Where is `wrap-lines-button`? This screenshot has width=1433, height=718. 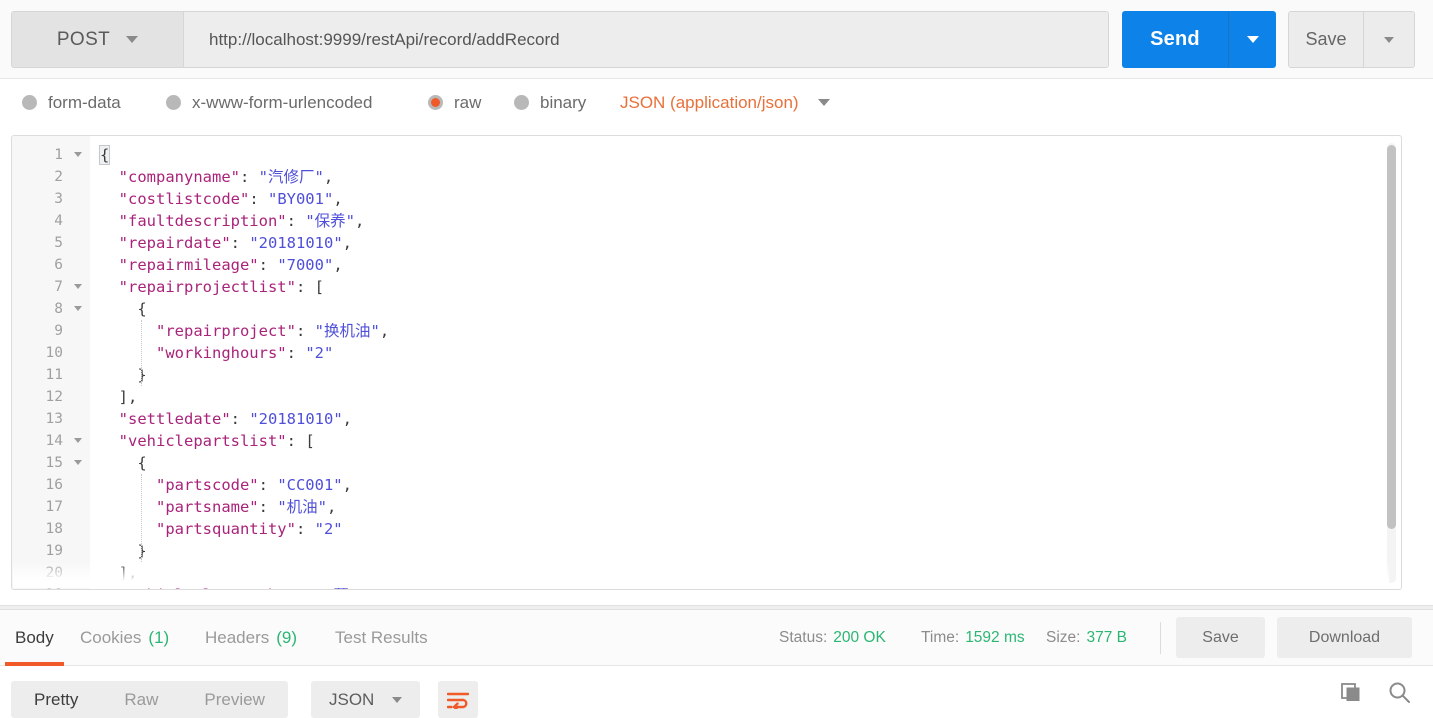 wrap-lines-button is located at coordinates (458, 699).